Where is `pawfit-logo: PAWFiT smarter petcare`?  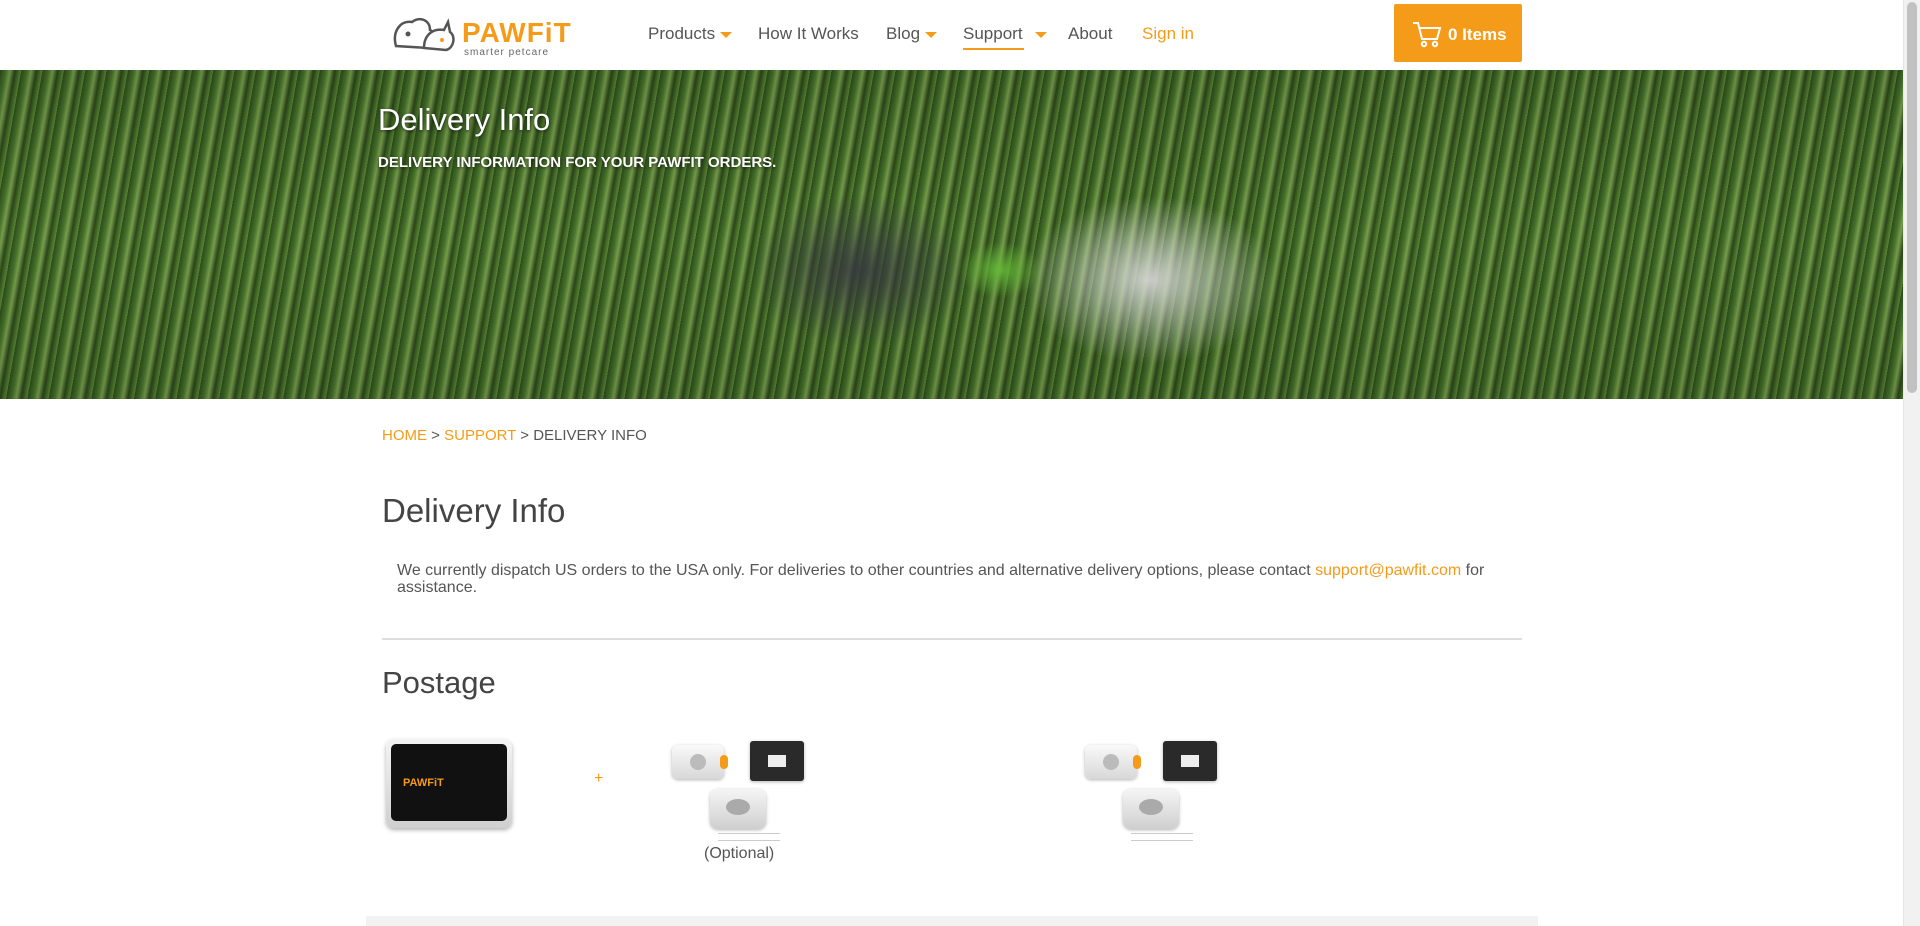 pawfit-logo: PAWFiT smarter petcare is located at coordinates (482, 35).